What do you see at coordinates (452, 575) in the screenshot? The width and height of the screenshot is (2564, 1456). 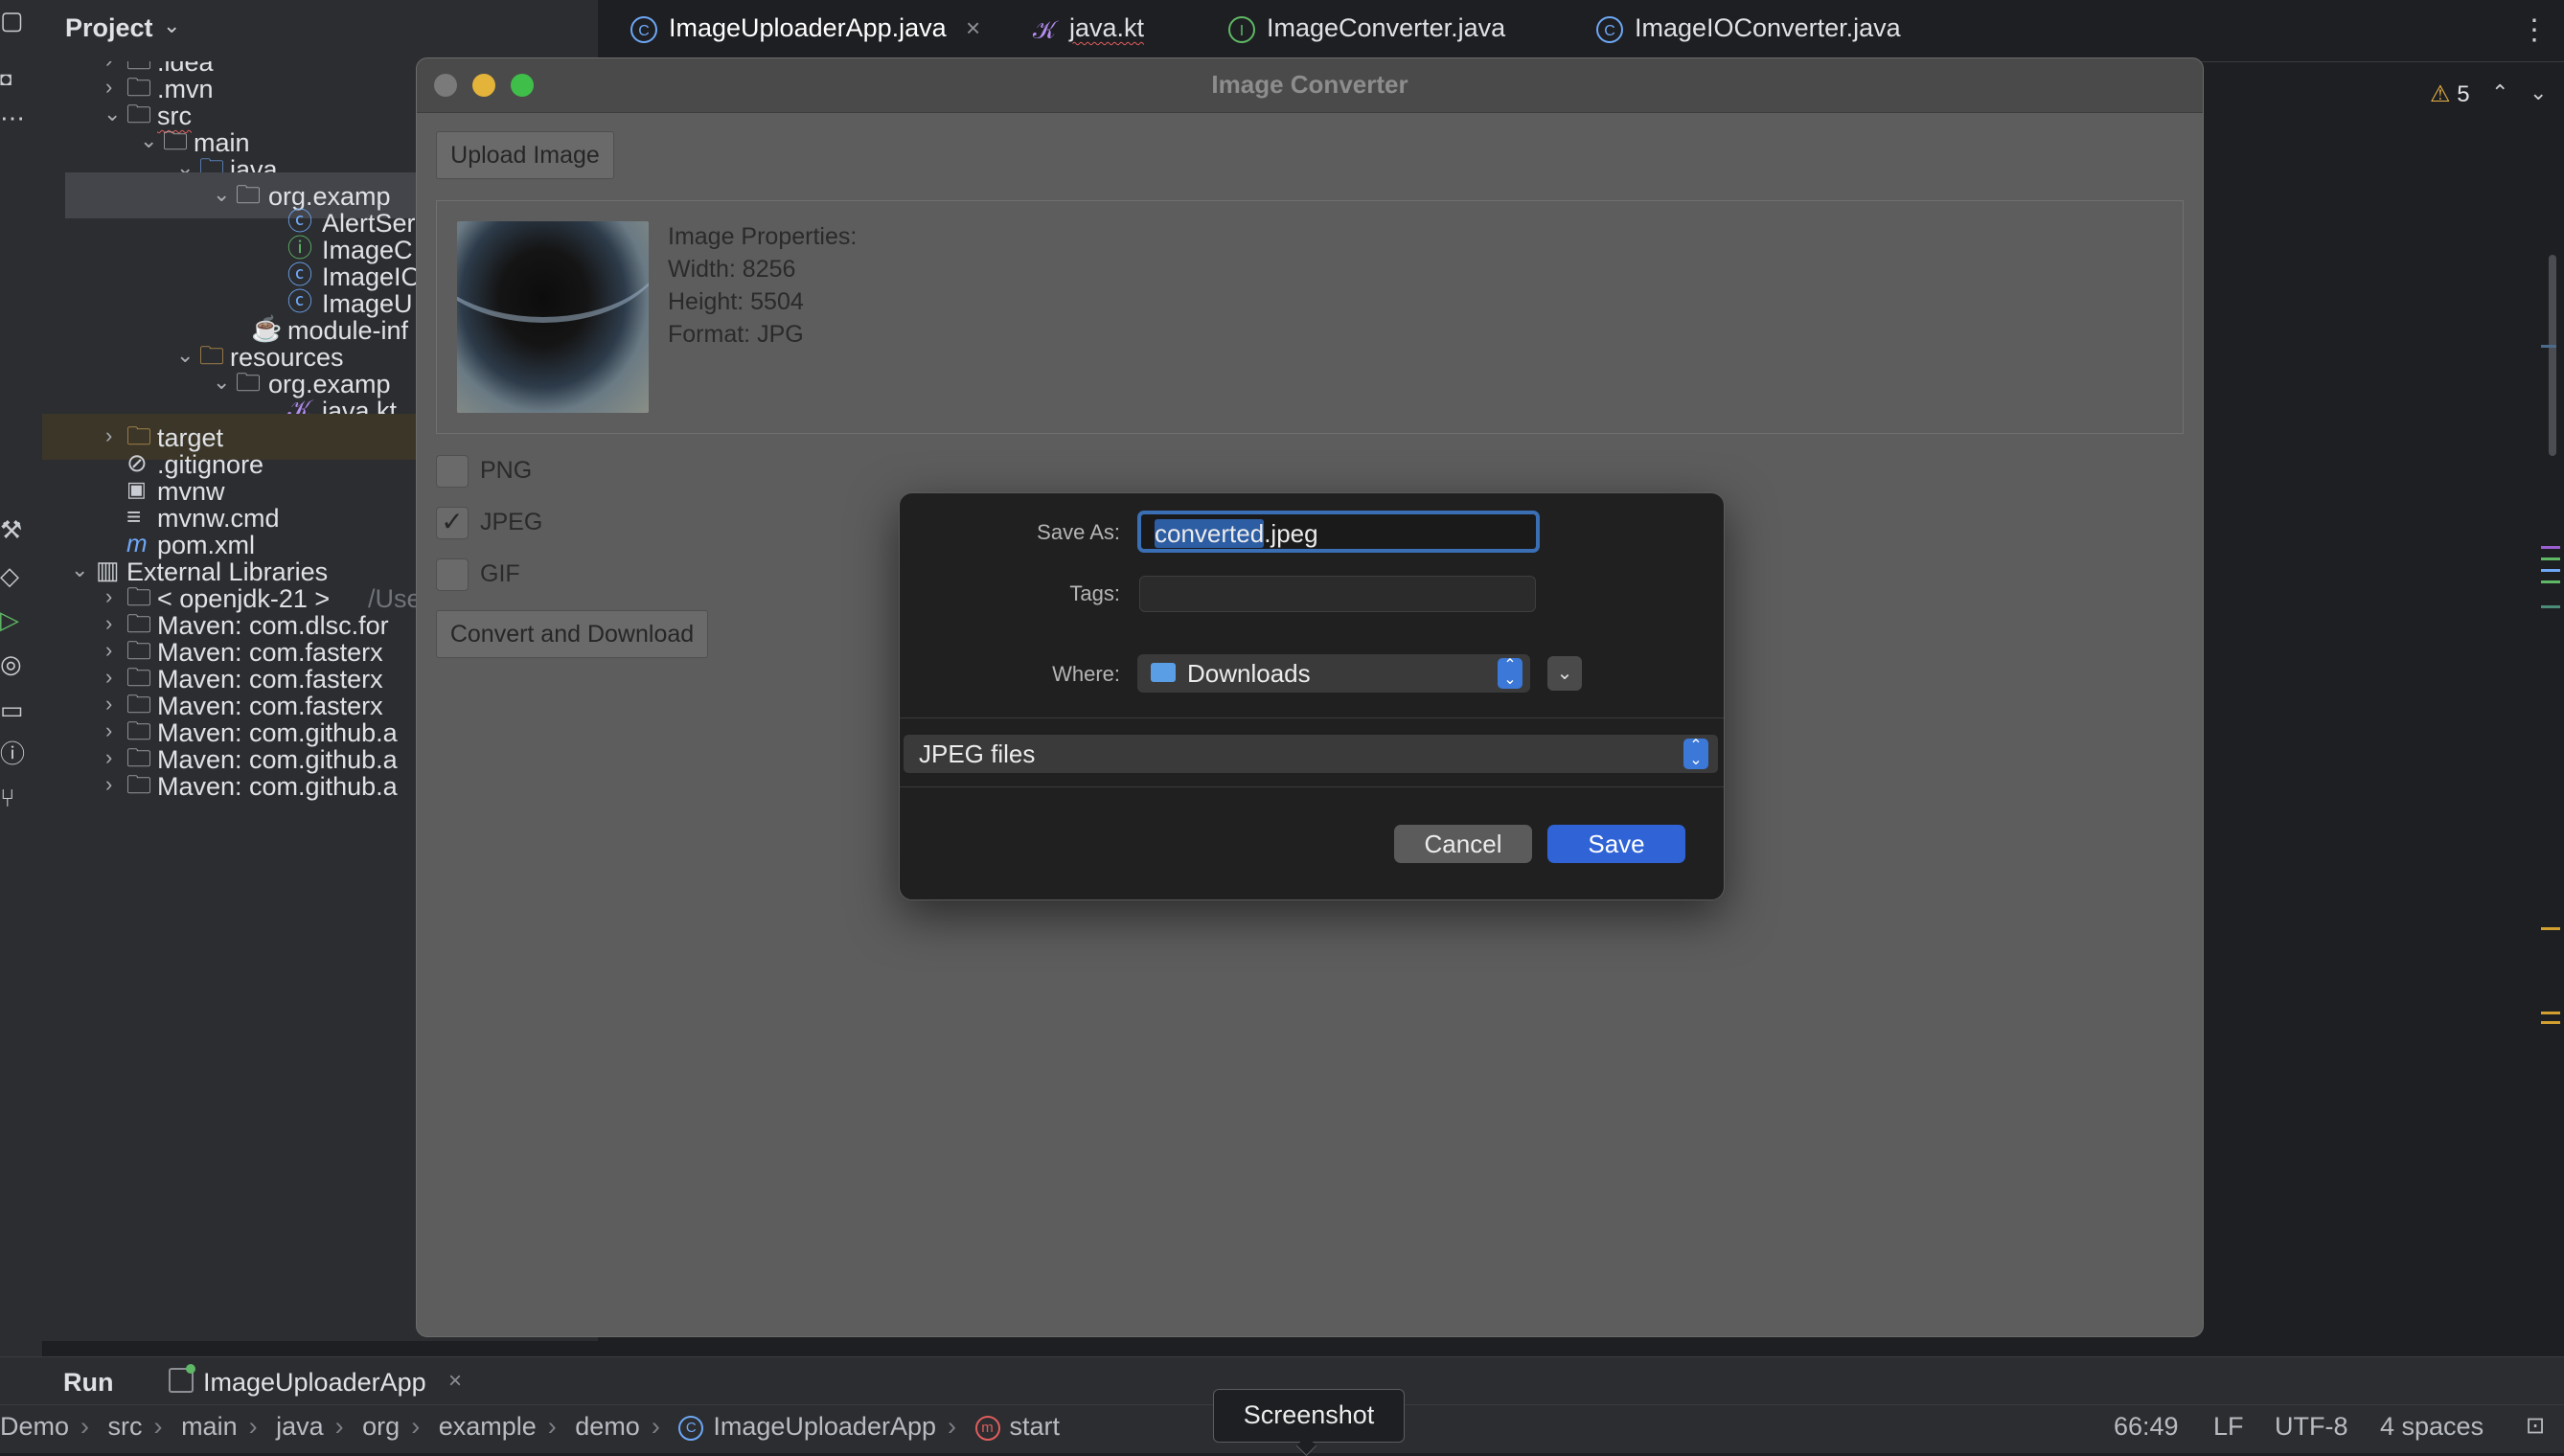 I see `gif-checkbox` at bounding box center [452, 575].